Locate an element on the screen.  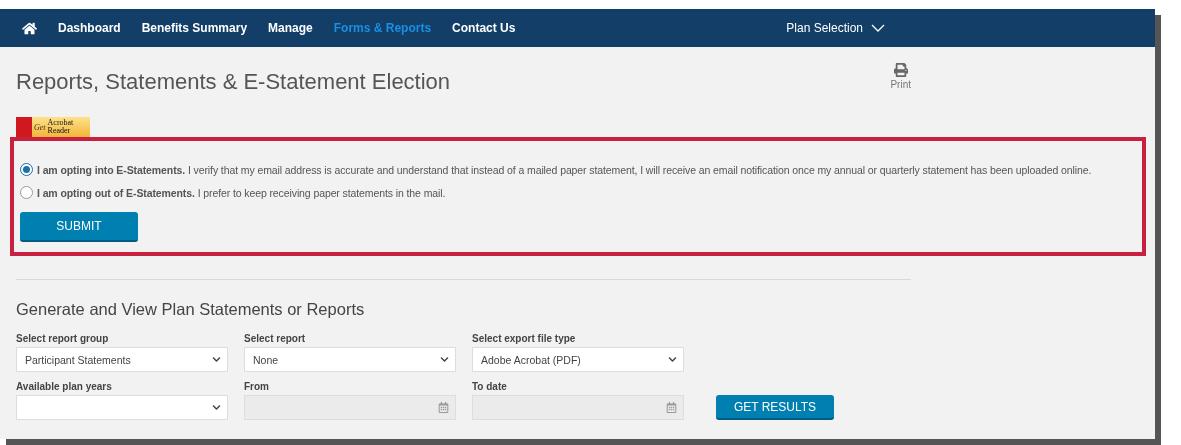
printer-icon is located at coordinates (900, 70).